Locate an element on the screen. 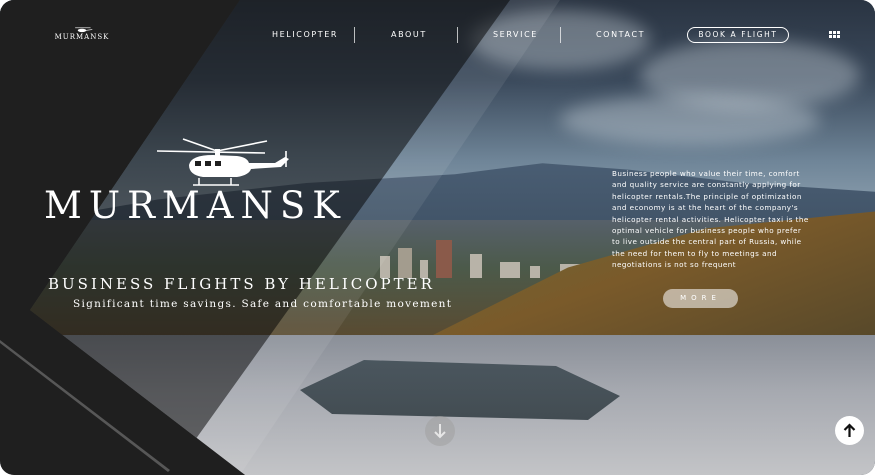  nav-helicopter: HELICOPTER is located at coordinates (305, 35).